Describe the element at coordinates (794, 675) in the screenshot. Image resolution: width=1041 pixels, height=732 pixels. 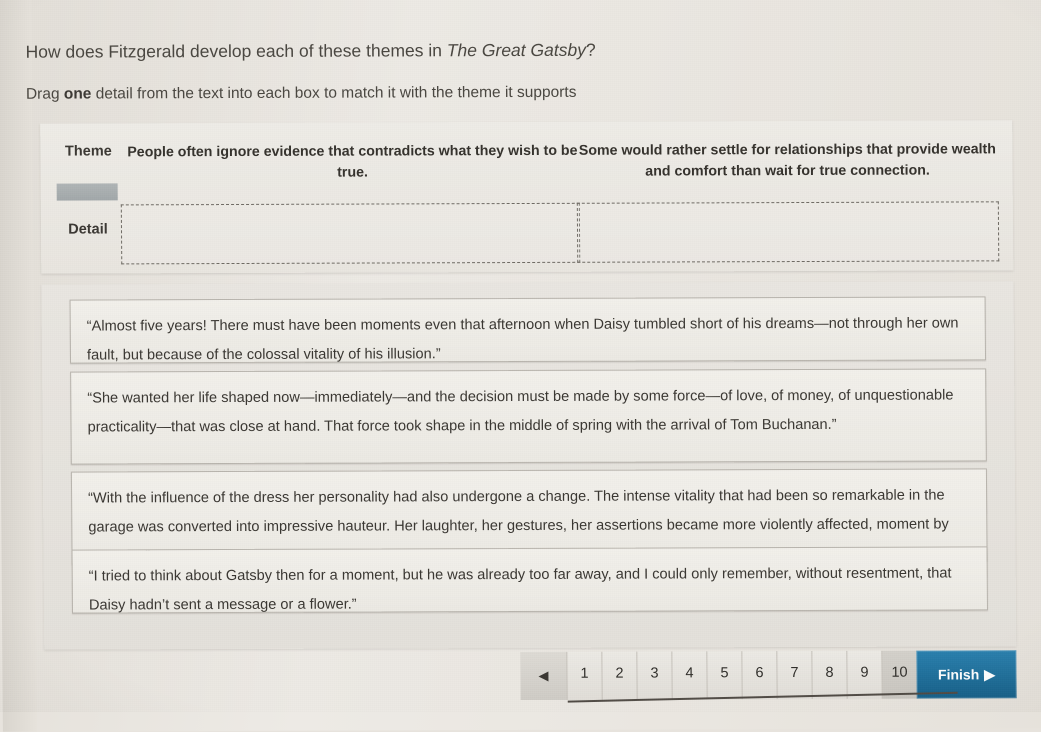
I see `page-button-7: 7` at that location.